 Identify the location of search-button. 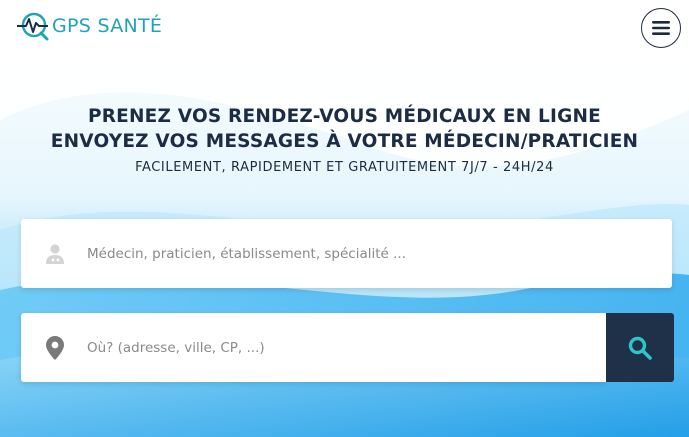
(640, 347).